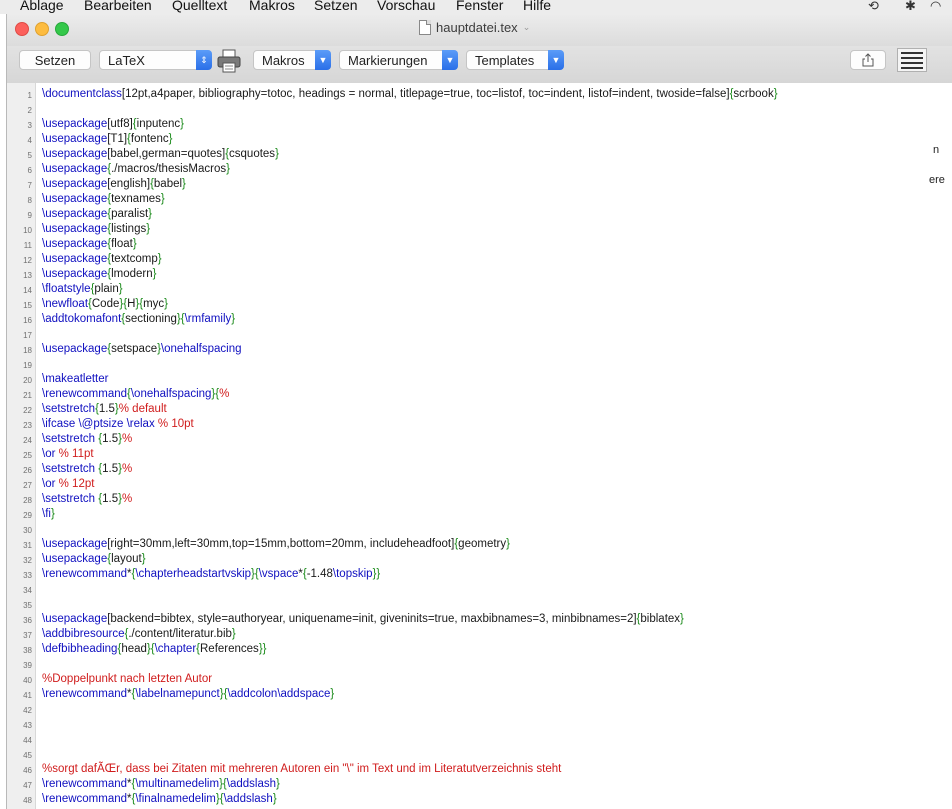  What do you see at coordinates (229, 61) in the screenshot?
I see `printer-icon` at bounding box center [229, 61].